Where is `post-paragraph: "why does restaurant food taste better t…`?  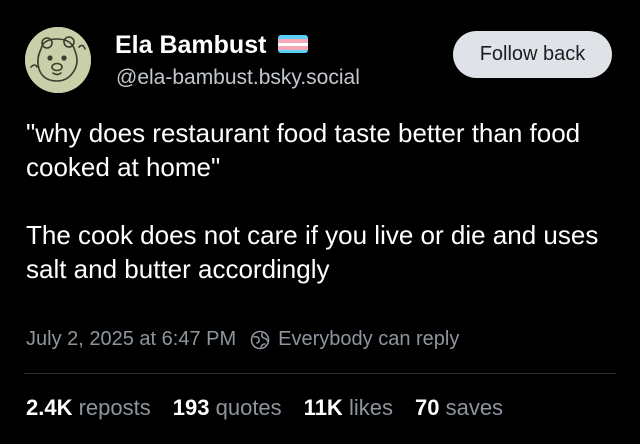
post-paragraph: "why does restaurant food taste better t… is located at coordinates (303, 150).